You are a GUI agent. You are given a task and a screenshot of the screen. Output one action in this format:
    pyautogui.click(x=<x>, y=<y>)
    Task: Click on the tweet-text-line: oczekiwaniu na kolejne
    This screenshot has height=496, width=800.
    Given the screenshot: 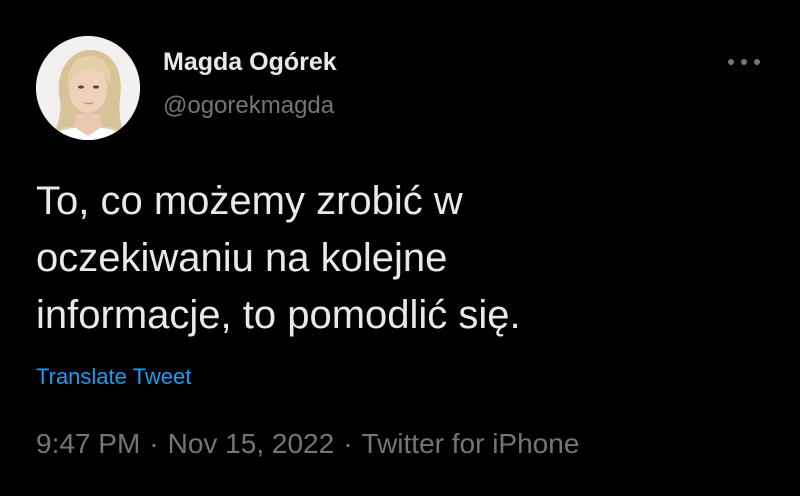 What is the action you would take?
    pyautogui.click(x=242, y=258)
    